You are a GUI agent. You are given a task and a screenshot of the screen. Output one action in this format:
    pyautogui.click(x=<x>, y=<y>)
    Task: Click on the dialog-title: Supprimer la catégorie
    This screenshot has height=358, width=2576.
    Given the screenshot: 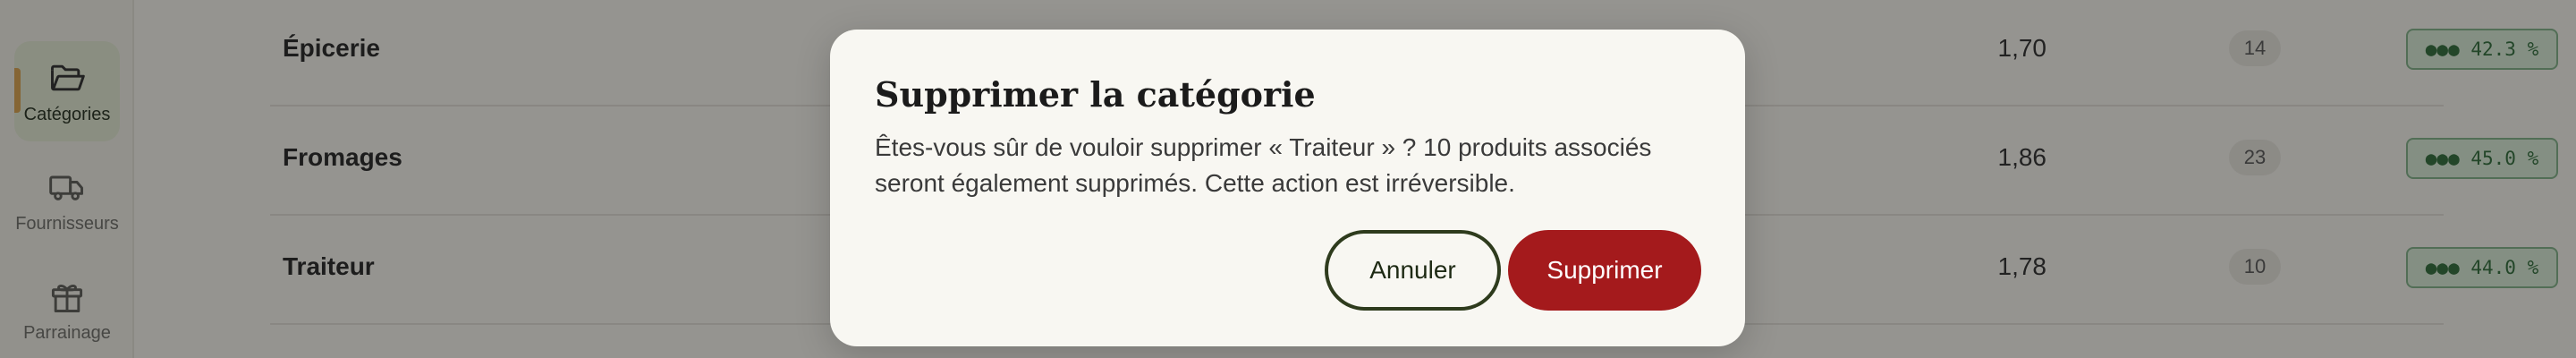 What is the action you would take?
    pyautogui.click(x=1095, y=94)
    